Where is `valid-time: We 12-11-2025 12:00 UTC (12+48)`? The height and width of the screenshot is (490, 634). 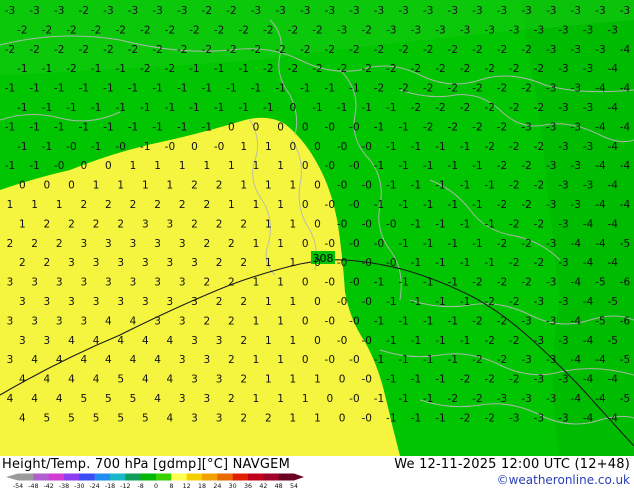
valid-time: We 12-11-2025 12:00 UTC (12+48) is located at coordinates (512, 464).